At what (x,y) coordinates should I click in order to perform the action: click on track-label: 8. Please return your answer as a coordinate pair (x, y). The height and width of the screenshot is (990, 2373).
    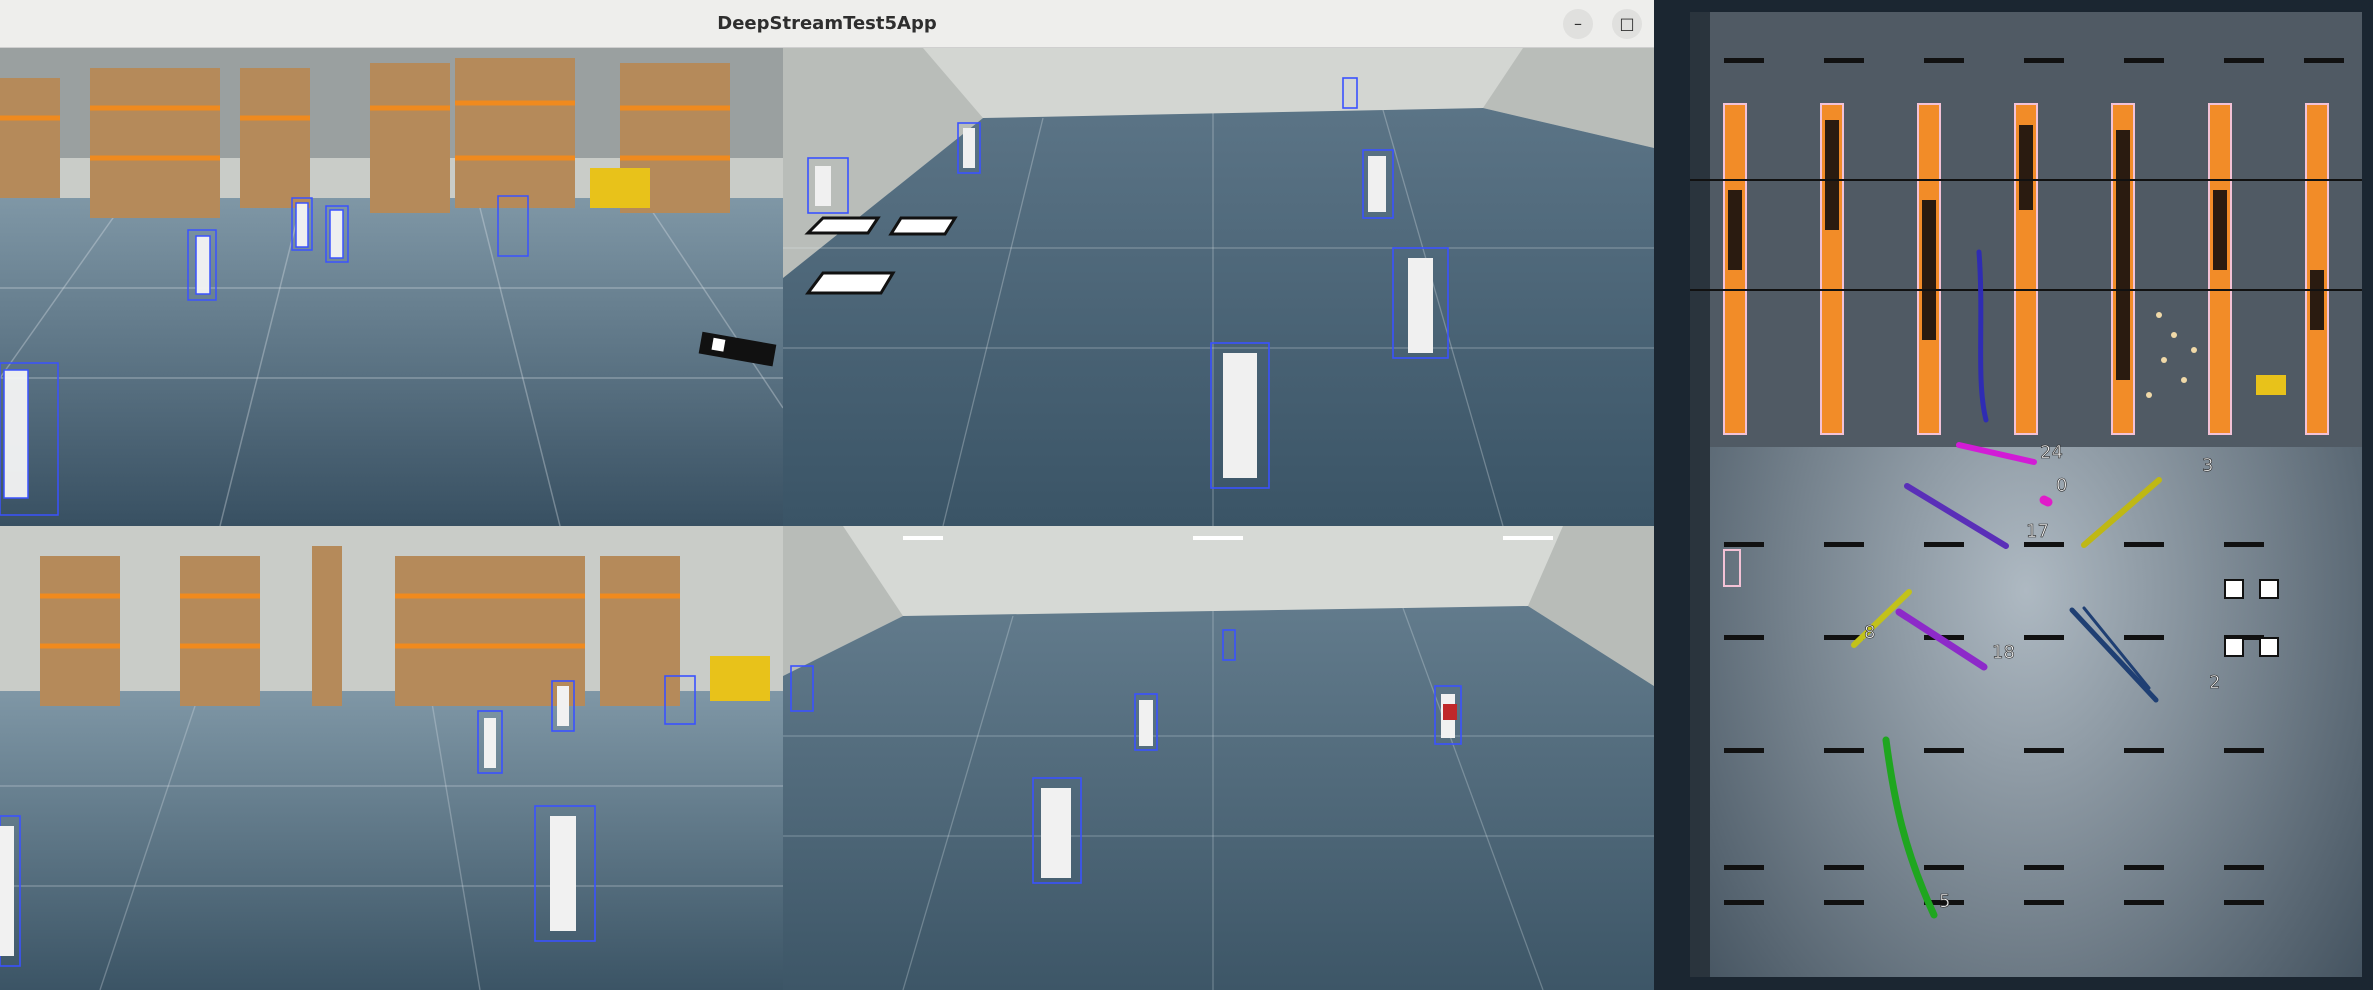
    Looking at the image, I should click on (1869, 632).